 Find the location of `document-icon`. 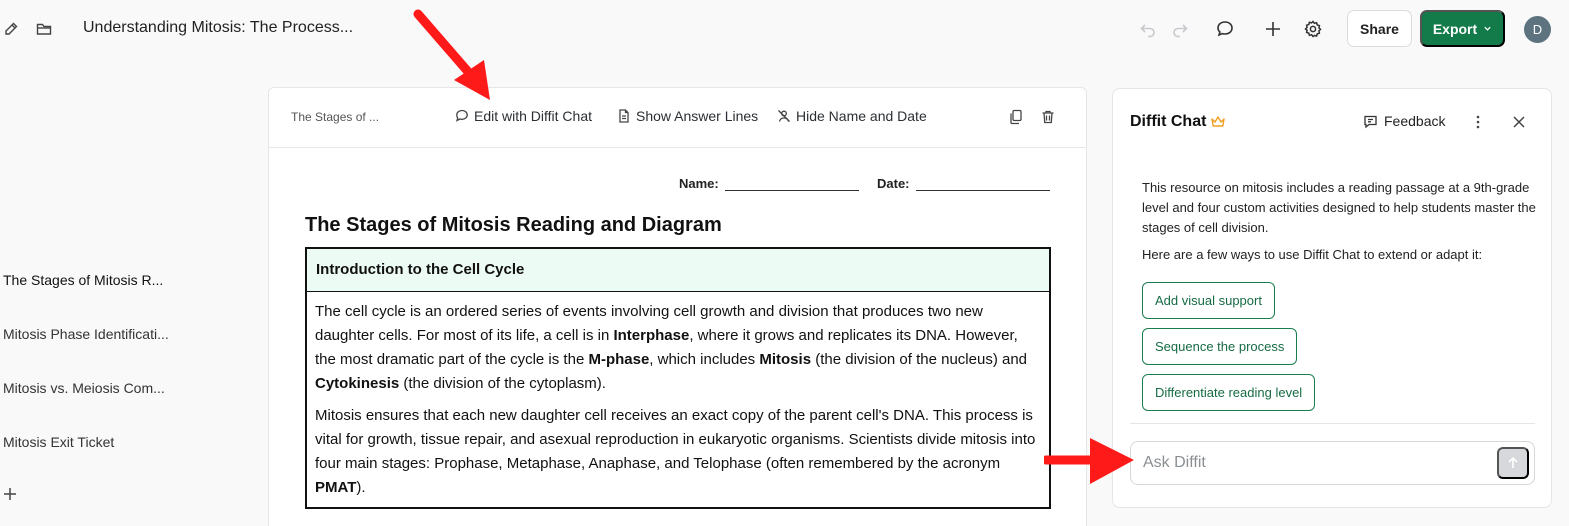

document-icon is located at coordinates (624, 116).